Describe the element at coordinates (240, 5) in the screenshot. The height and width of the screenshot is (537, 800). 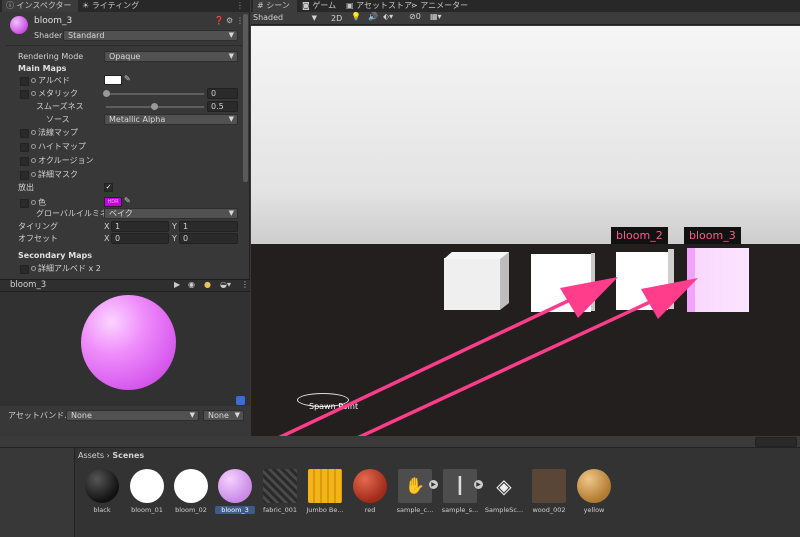
I see `panel-menu-icon: ⋮` at that location.